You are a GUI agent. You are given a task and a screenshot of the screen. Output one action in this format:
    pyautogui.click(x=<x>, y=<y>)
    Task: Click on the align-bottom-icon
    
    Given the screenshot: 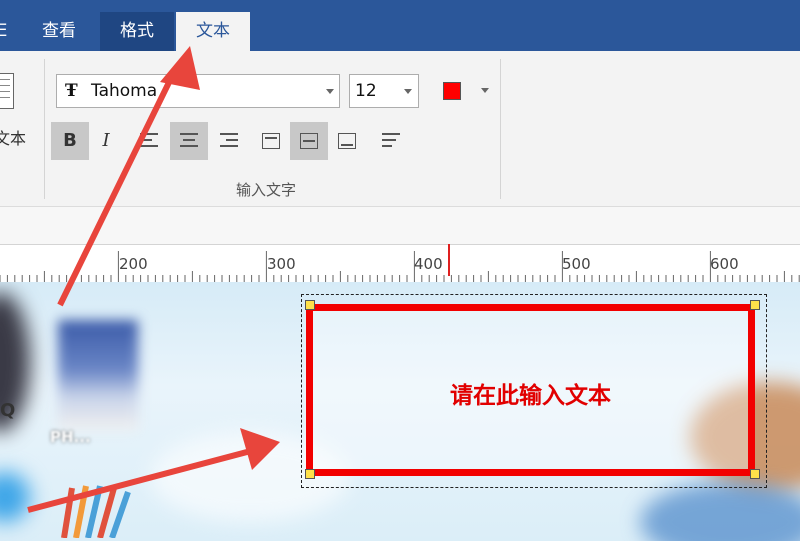 What is the action you would take?
    pyautogui.click(x=347, y=141)
    